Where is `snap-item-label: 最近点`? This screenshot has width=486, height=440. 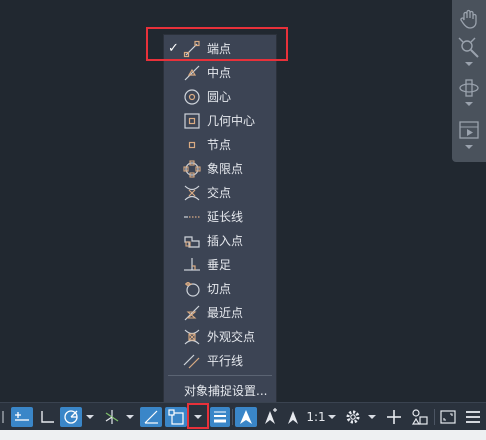
snap-item-label: 最近点 is located at coordinates (225, 313).